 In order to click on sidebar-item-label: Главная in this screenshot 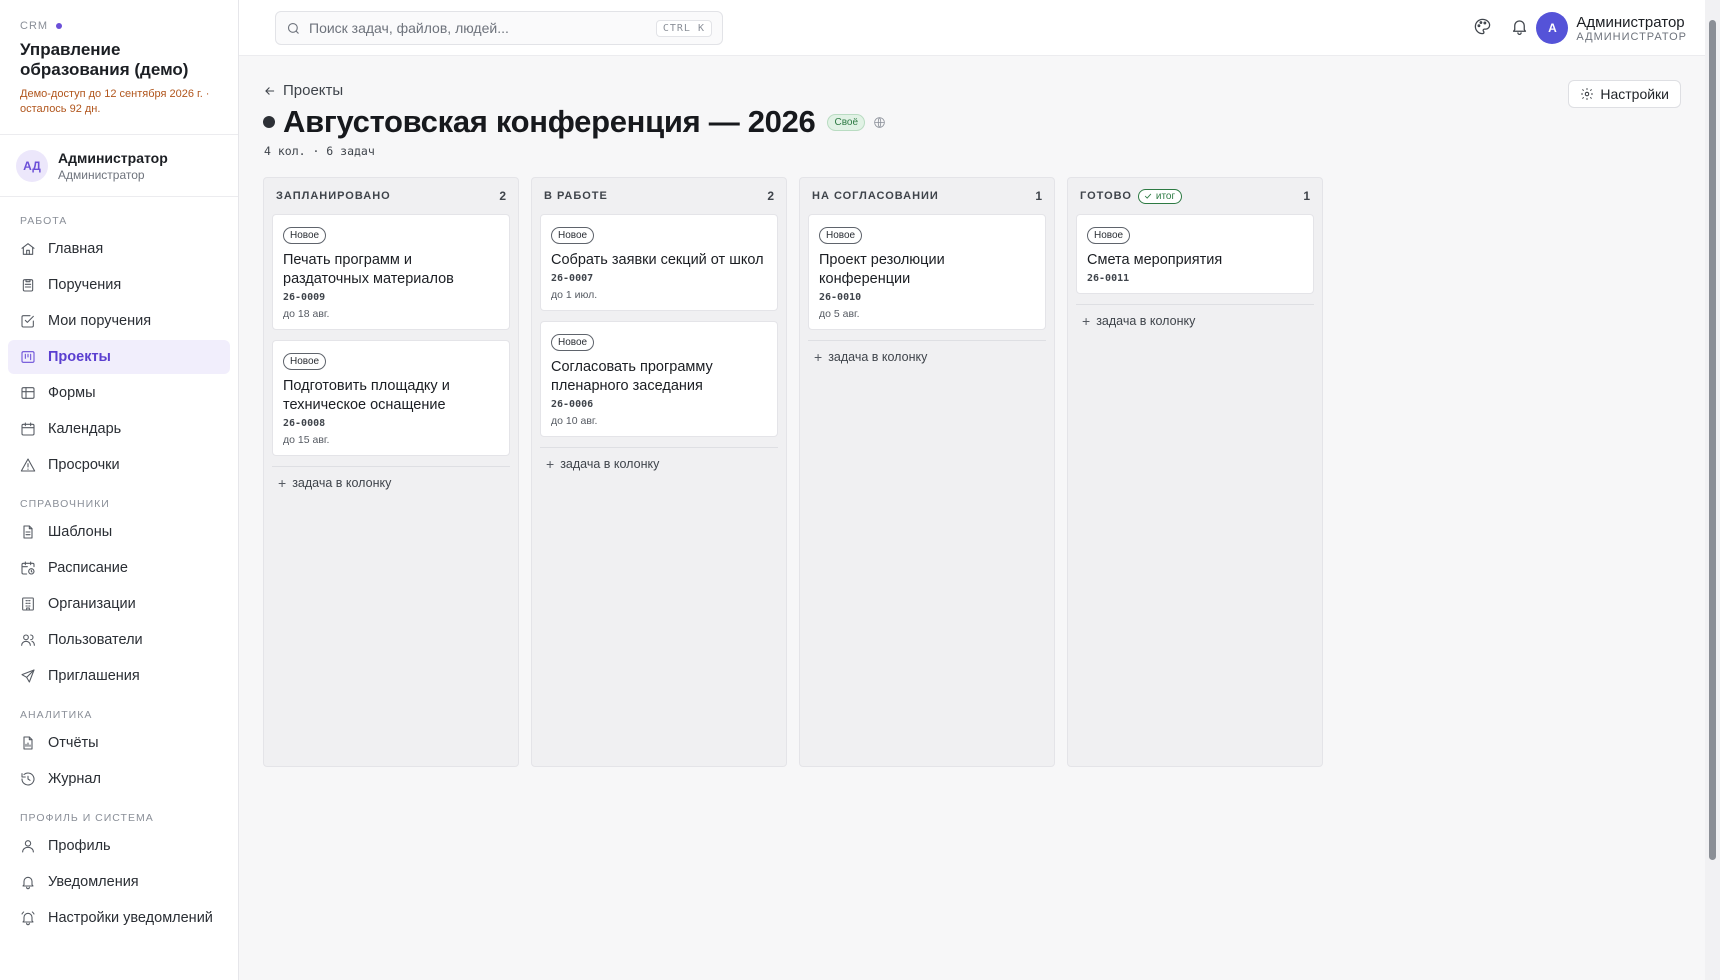, I will do `click(76, 249)`.